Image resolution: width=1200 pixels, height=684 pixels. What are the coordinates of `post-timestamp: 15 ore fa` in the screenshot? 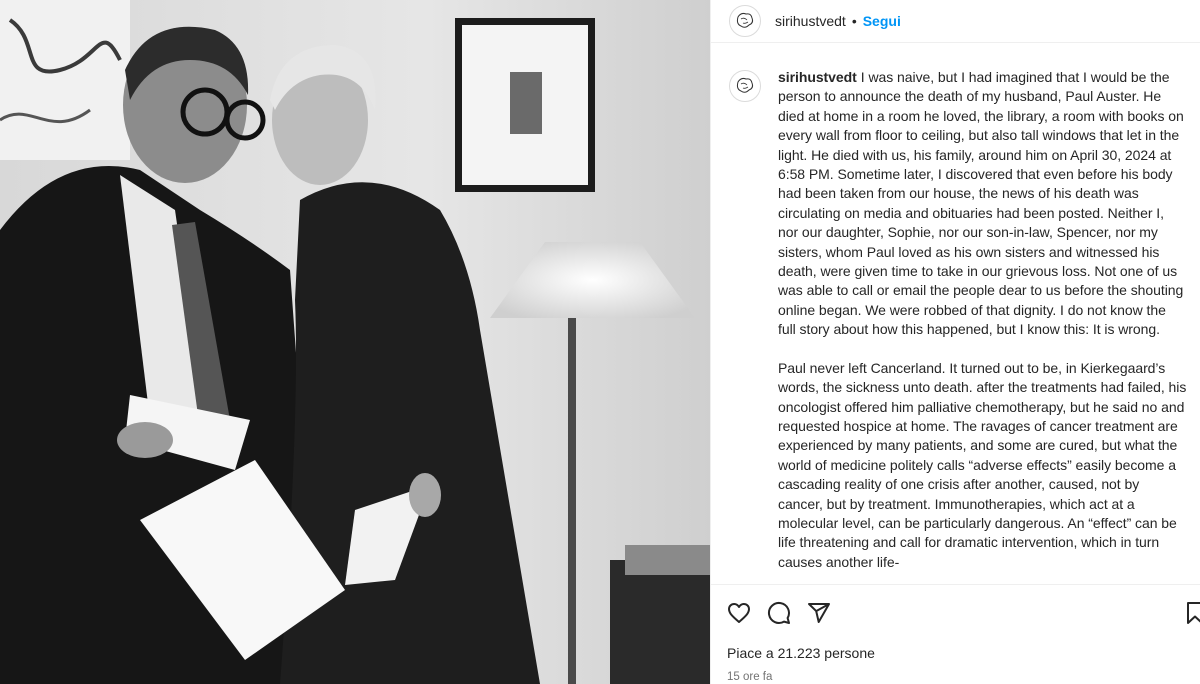 It's located at (750, 677).